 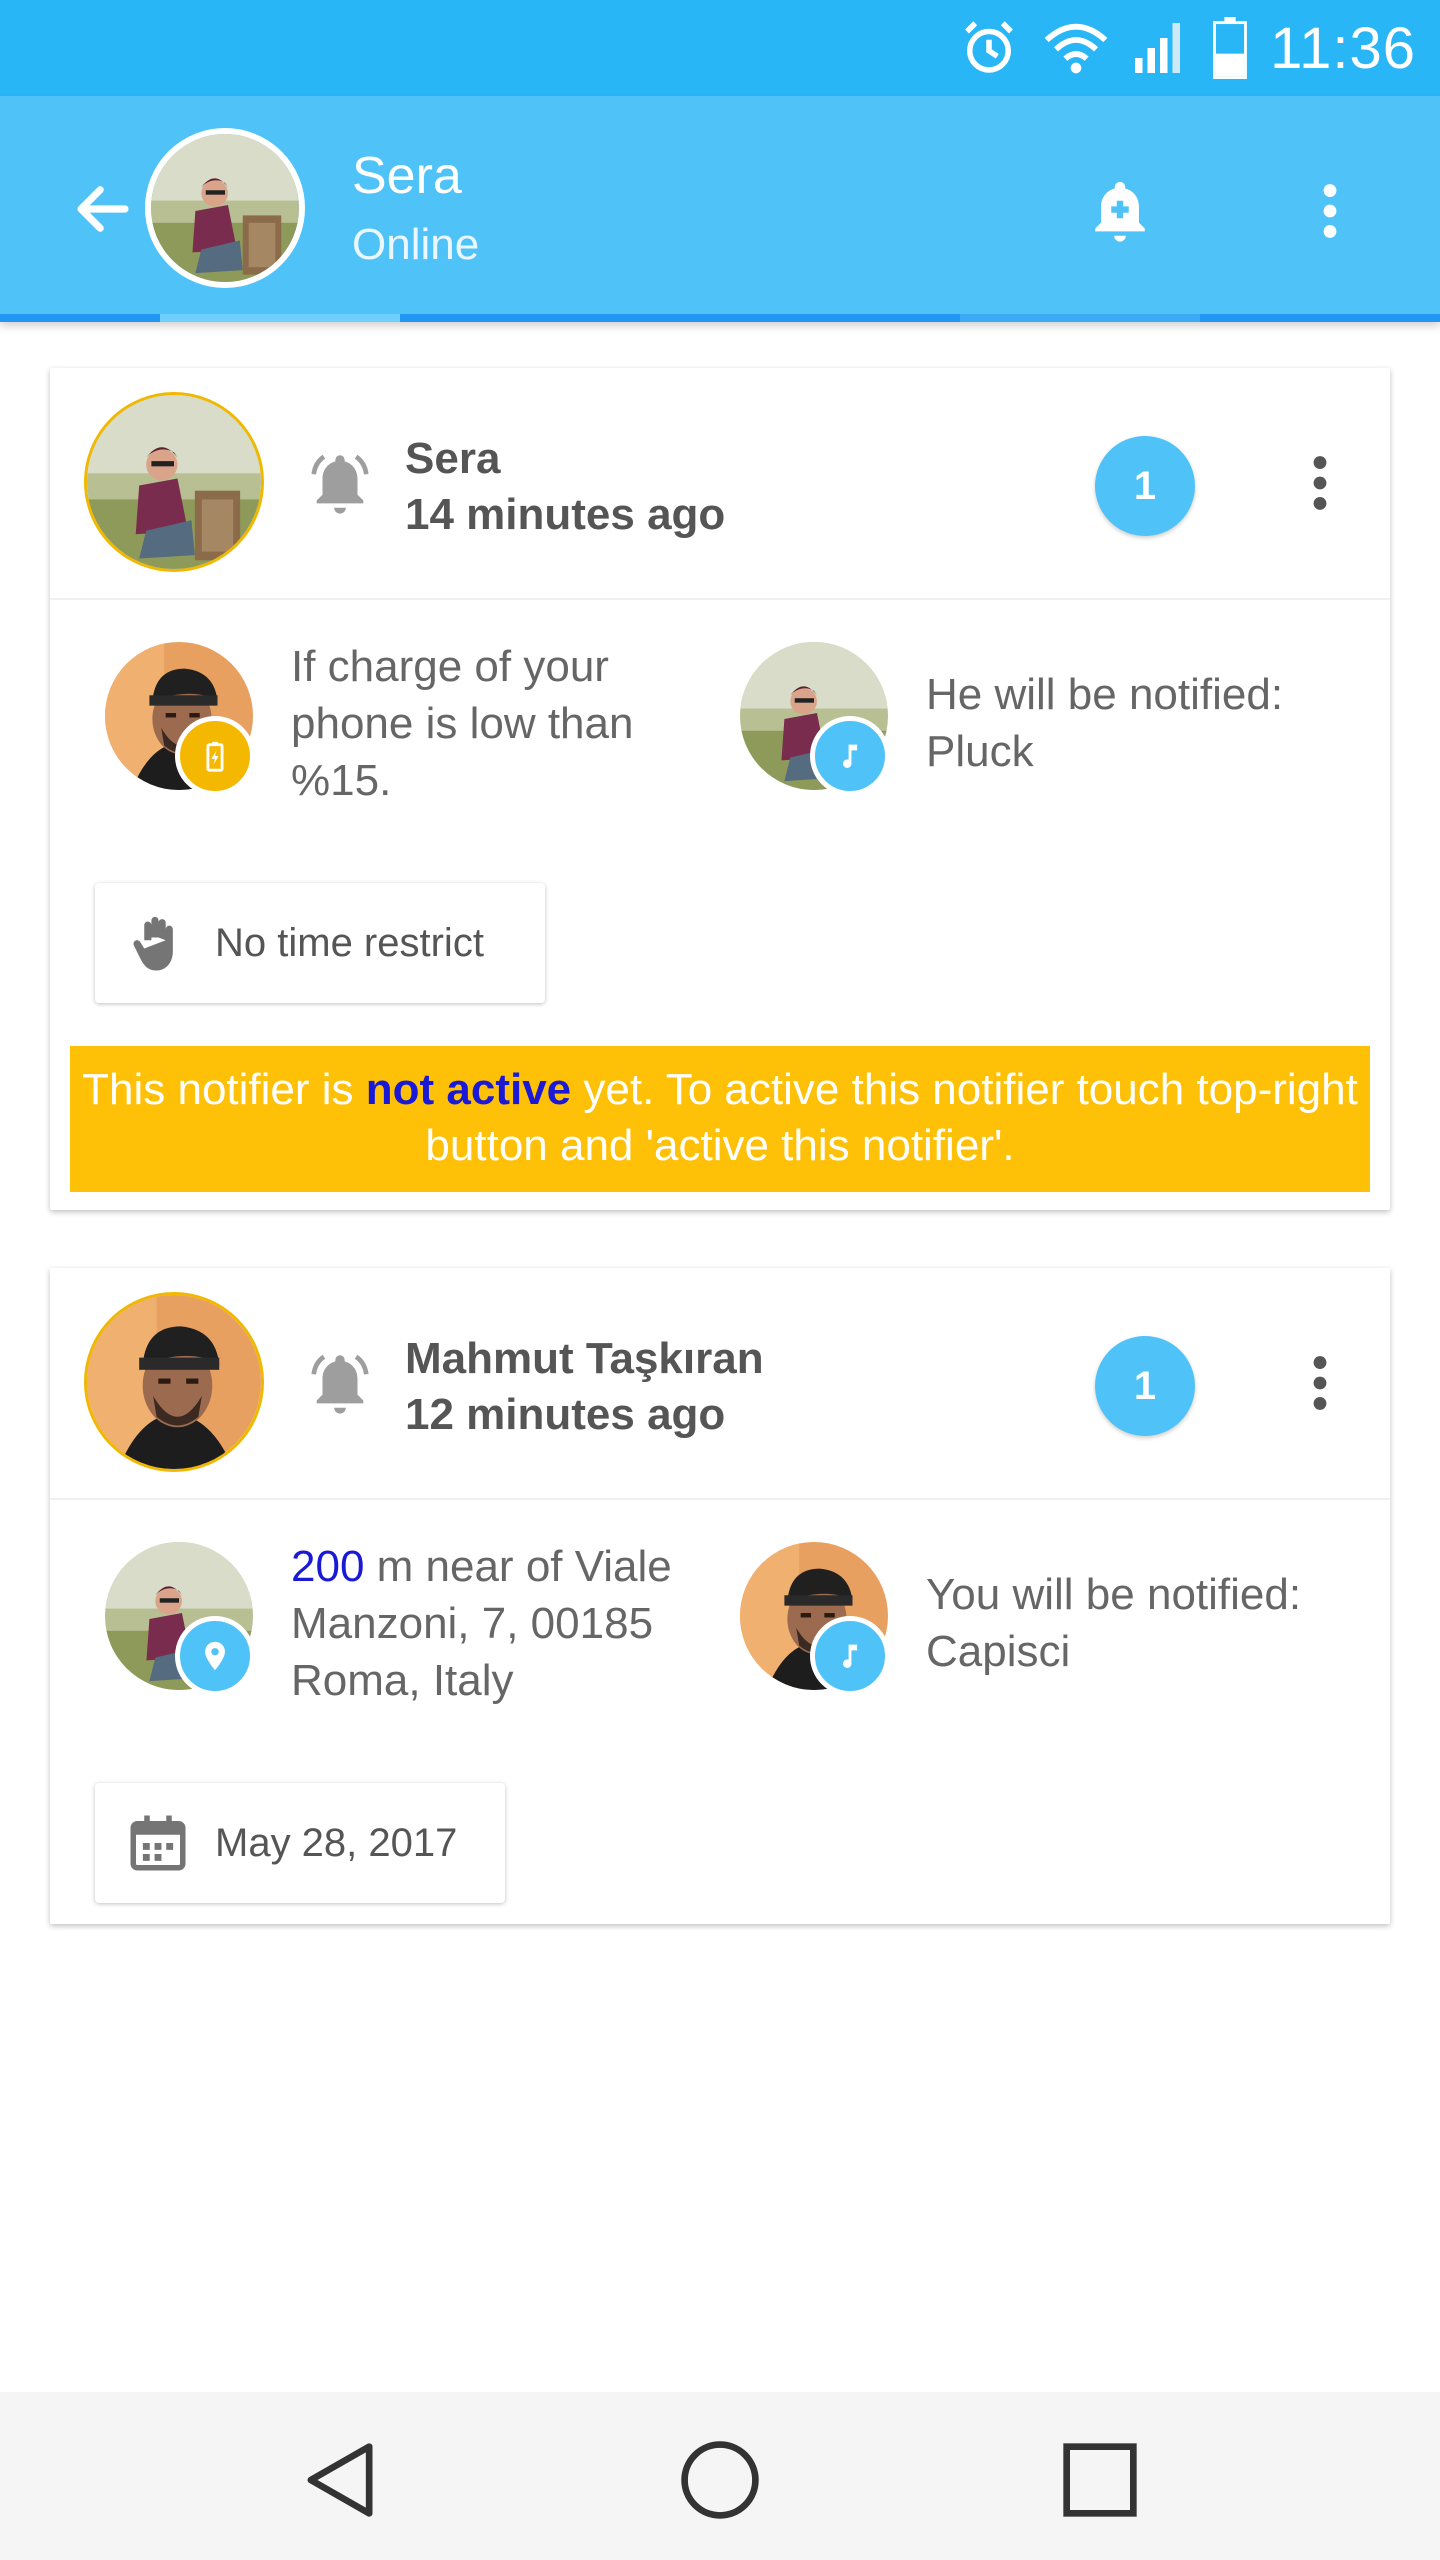 I want to click on trigger-rule: If charge of your phone is low than %15., so click(x=395, y=738).